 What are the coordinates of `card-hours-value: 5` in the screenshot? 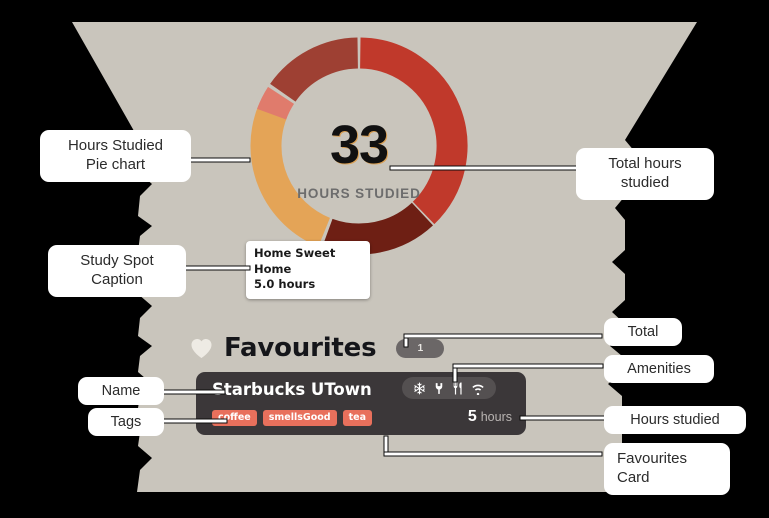 It's located at (472, 416).